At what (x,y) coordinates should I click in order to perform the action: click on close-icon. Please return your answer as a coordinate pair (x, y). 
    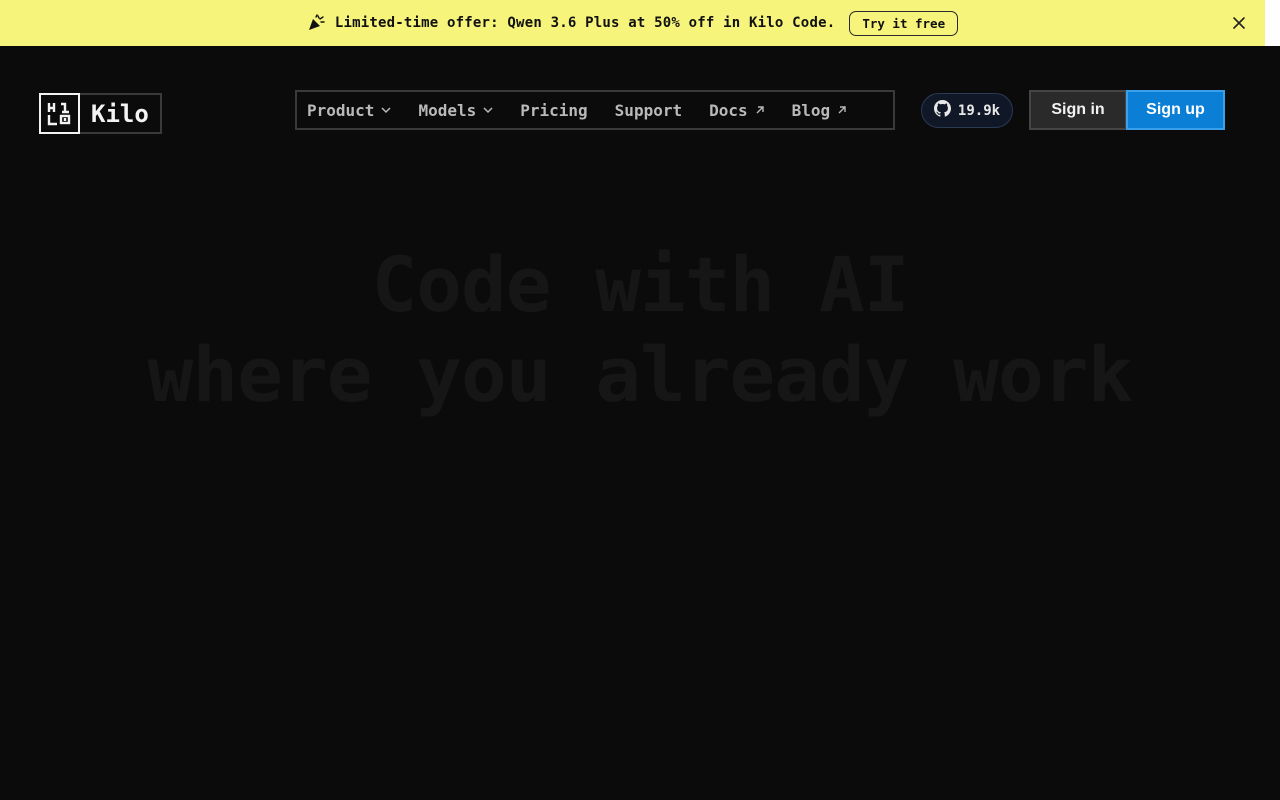
    Looking at the image, I should click on (1239, 23).